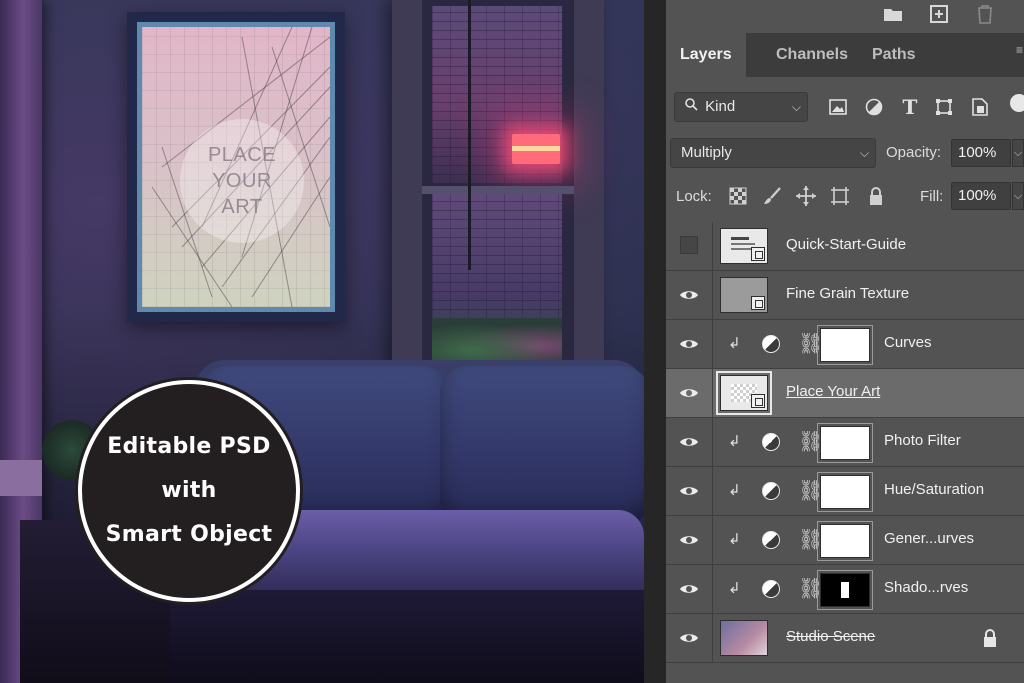 This screenshot has width=1024, height=683. I want to click on window-sash, so click(498, 190).